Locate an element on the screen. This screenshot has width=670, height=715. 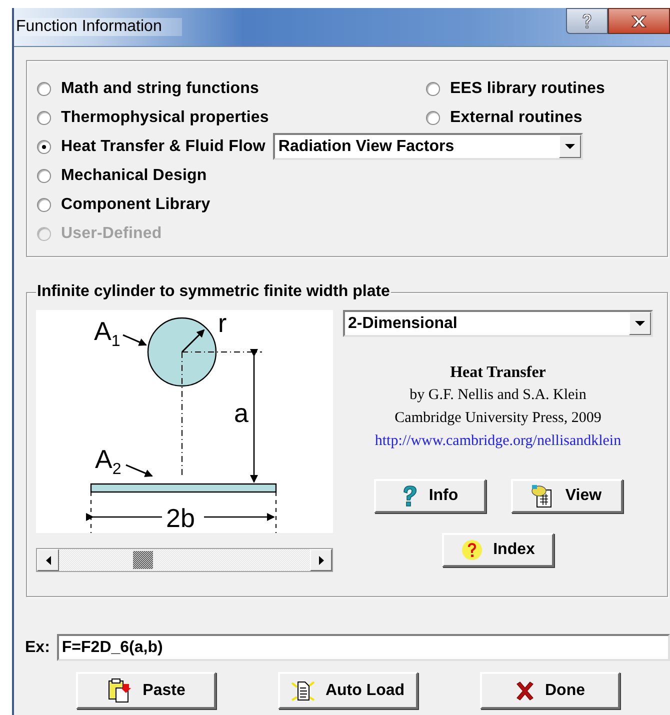
radio-label: Math and string functions is located at coordinates (160, 89).